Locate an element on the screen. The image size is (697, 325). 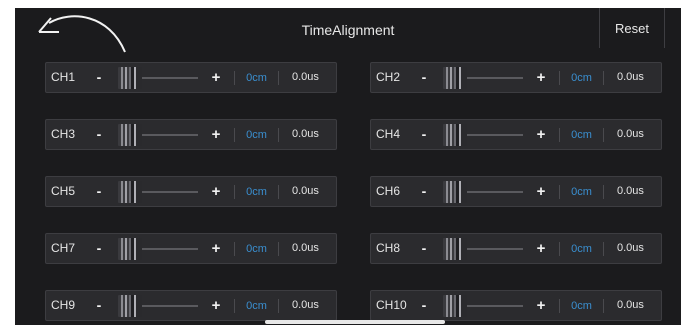
channel-row: CH9- +0cm 0.0us is located at coordinates (191, 305).